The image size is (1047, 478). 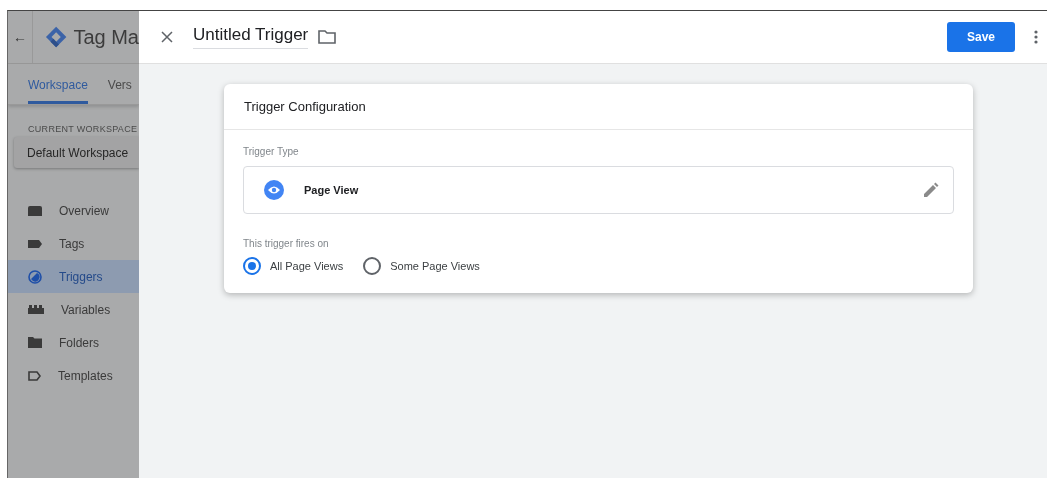 I want to click on section-label: CURRENT WORKSPACE, so click(x=83, y=129).